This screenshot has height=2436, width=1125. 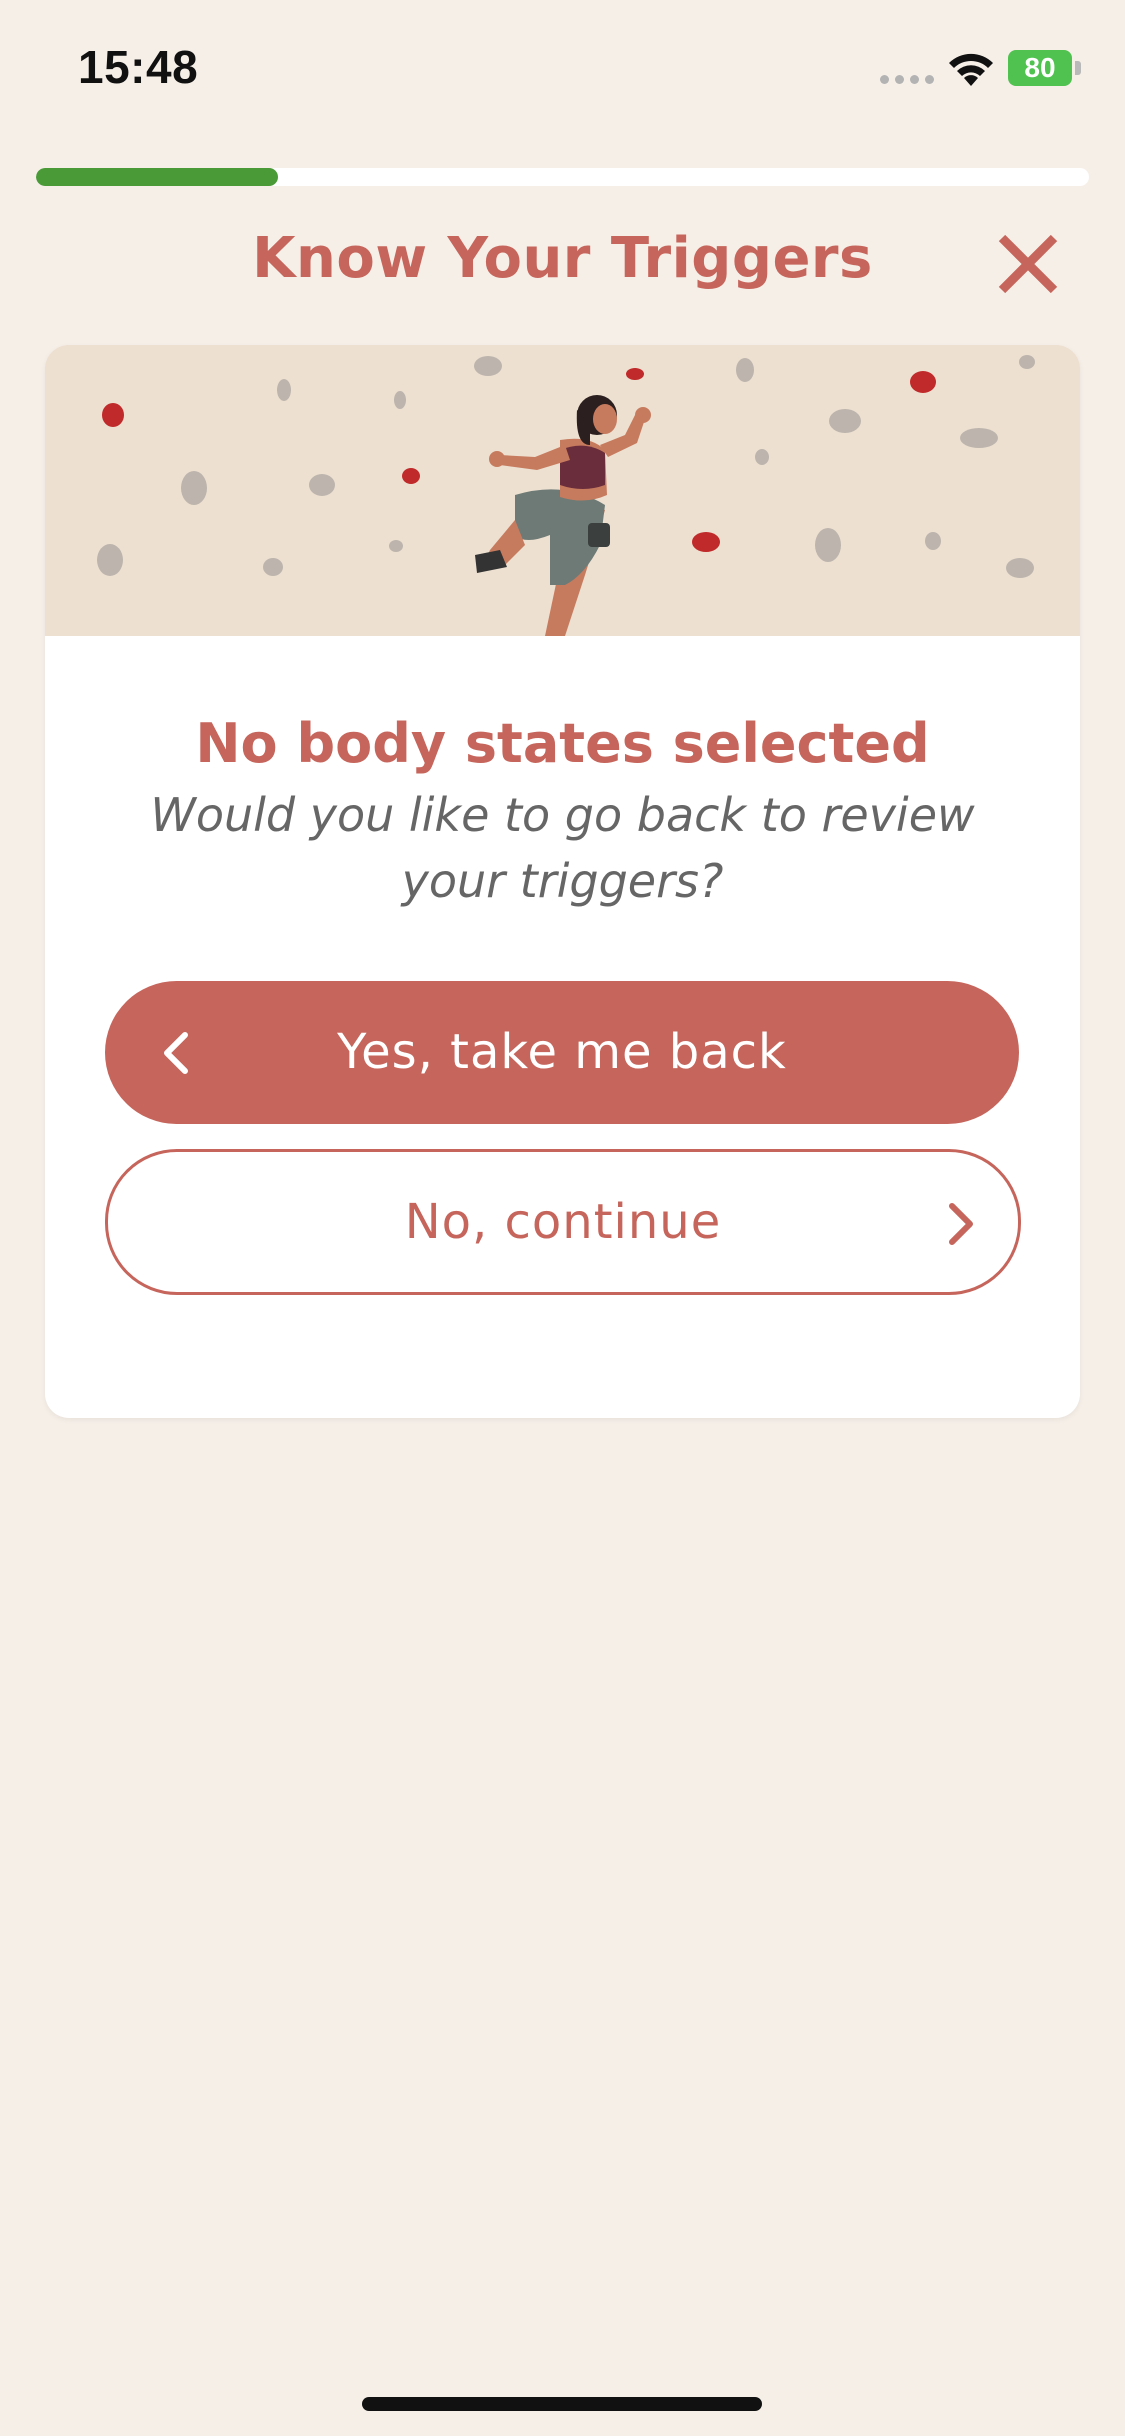 I want to click on battery-level: 80, so click(x=1040, y=68).